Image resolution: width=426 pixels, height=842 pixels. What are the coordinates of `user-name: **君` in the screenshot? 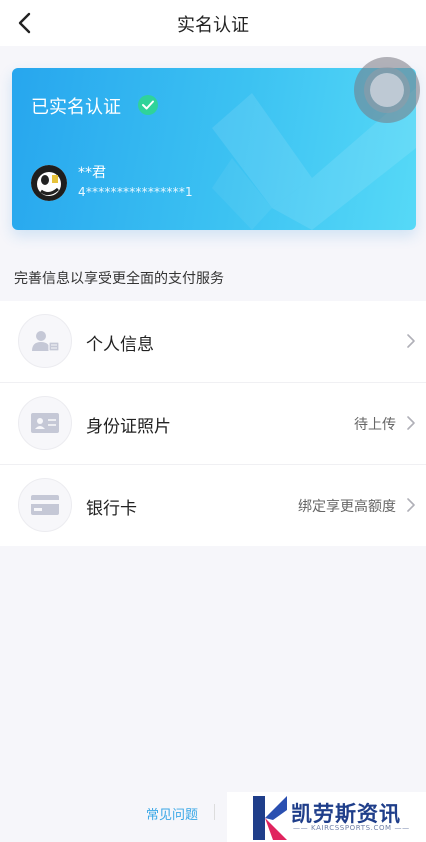 It's located at (92, 173).